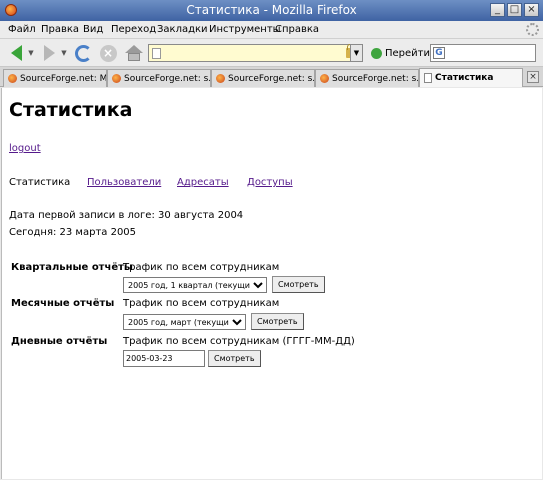 This screenshot has width=543, height=480. Describe the element at coordinates (59, 341) in the screenshot. I see `daily-reports-label: Дневные отчёты` at that location.